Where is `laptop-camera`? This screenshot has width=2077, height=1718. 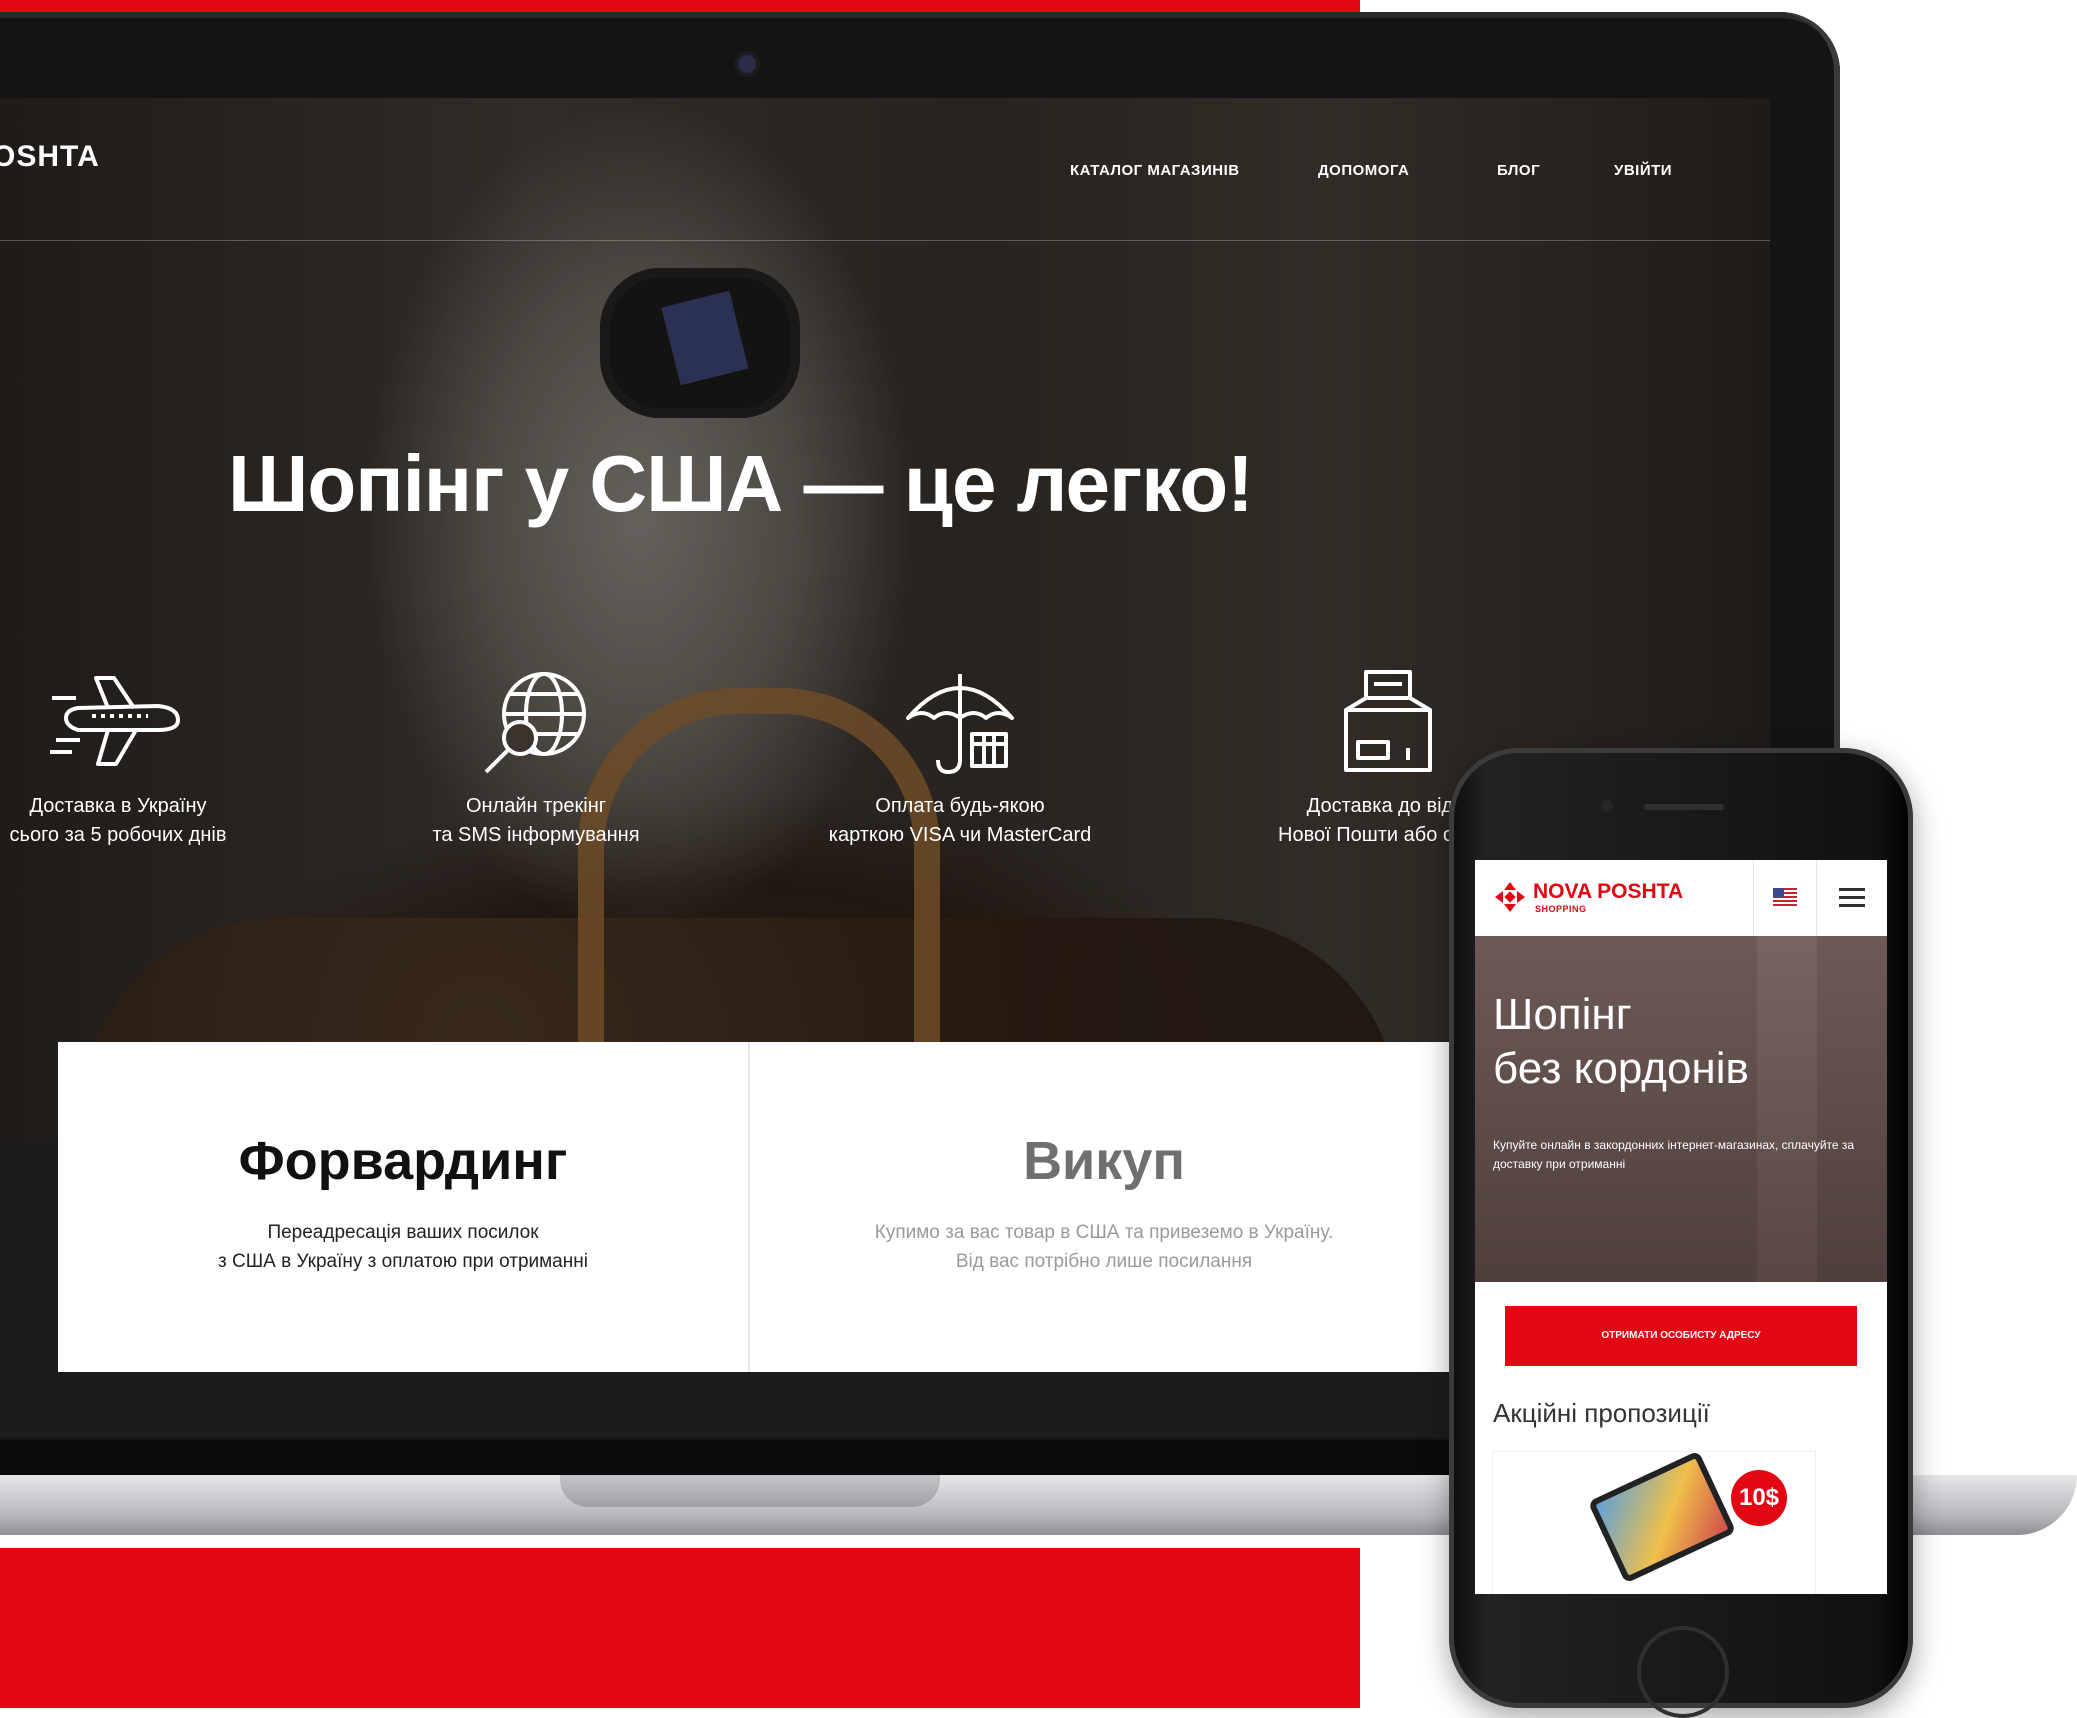
laptop-camera is located at coordinates (747, 64).